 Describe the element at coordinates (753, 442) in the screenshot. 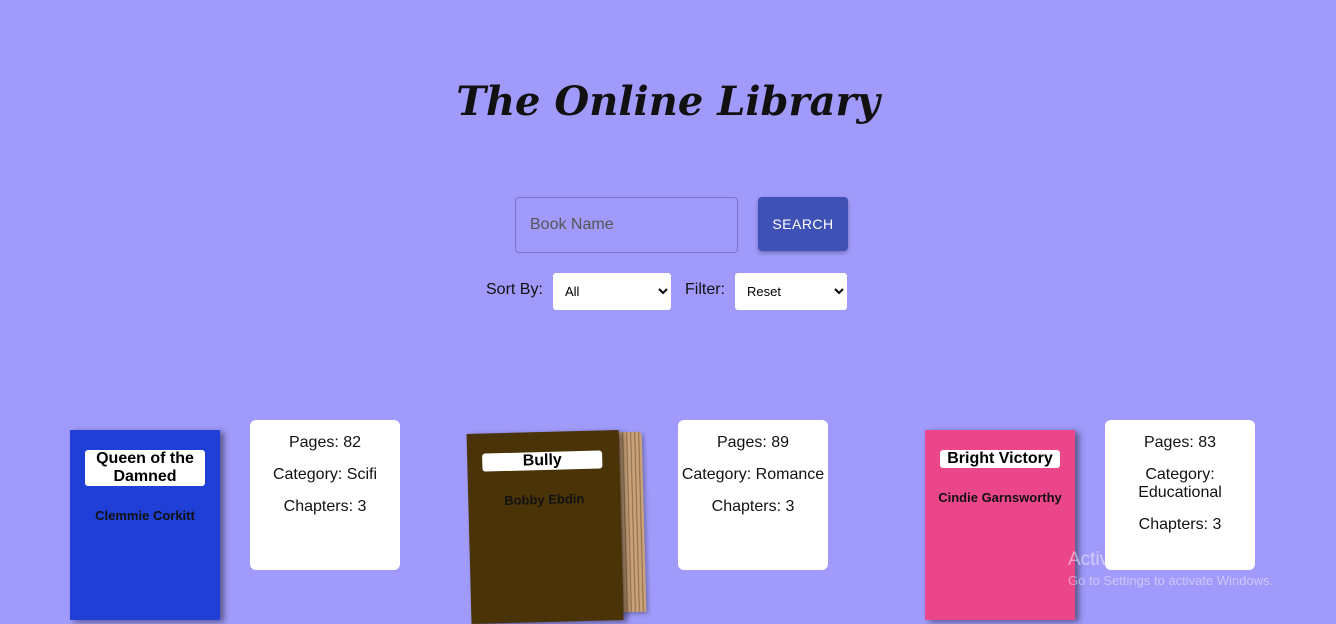

I see `book-pages: Pages: 89` at that location.